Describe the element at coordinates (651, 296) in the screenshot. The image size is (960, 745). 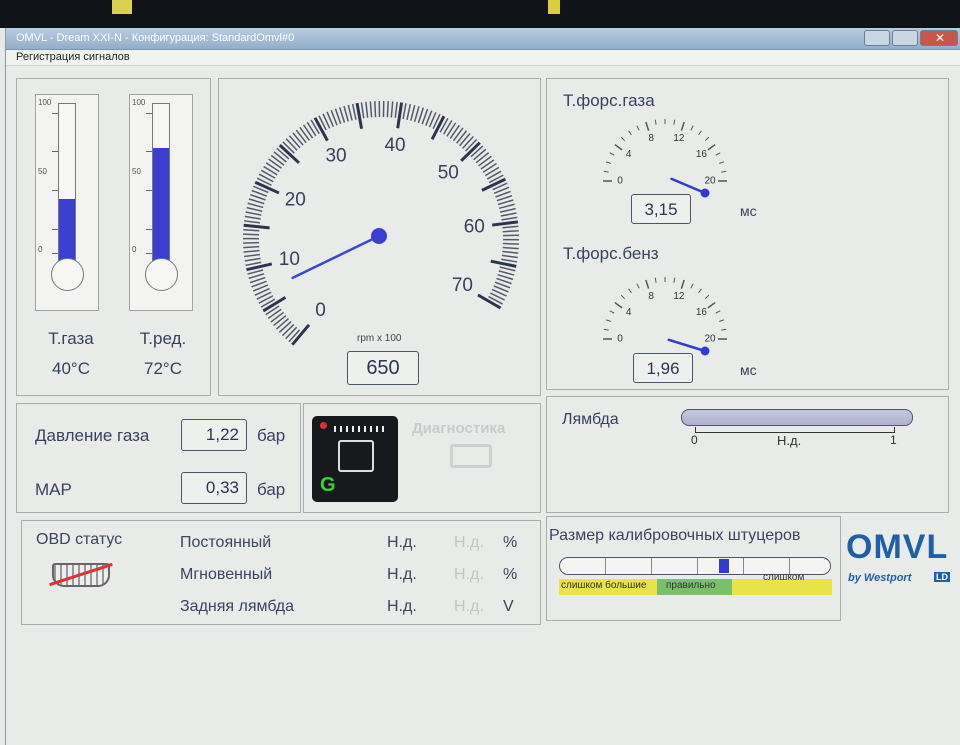
I see `injection-tick-label: 8` at that location.